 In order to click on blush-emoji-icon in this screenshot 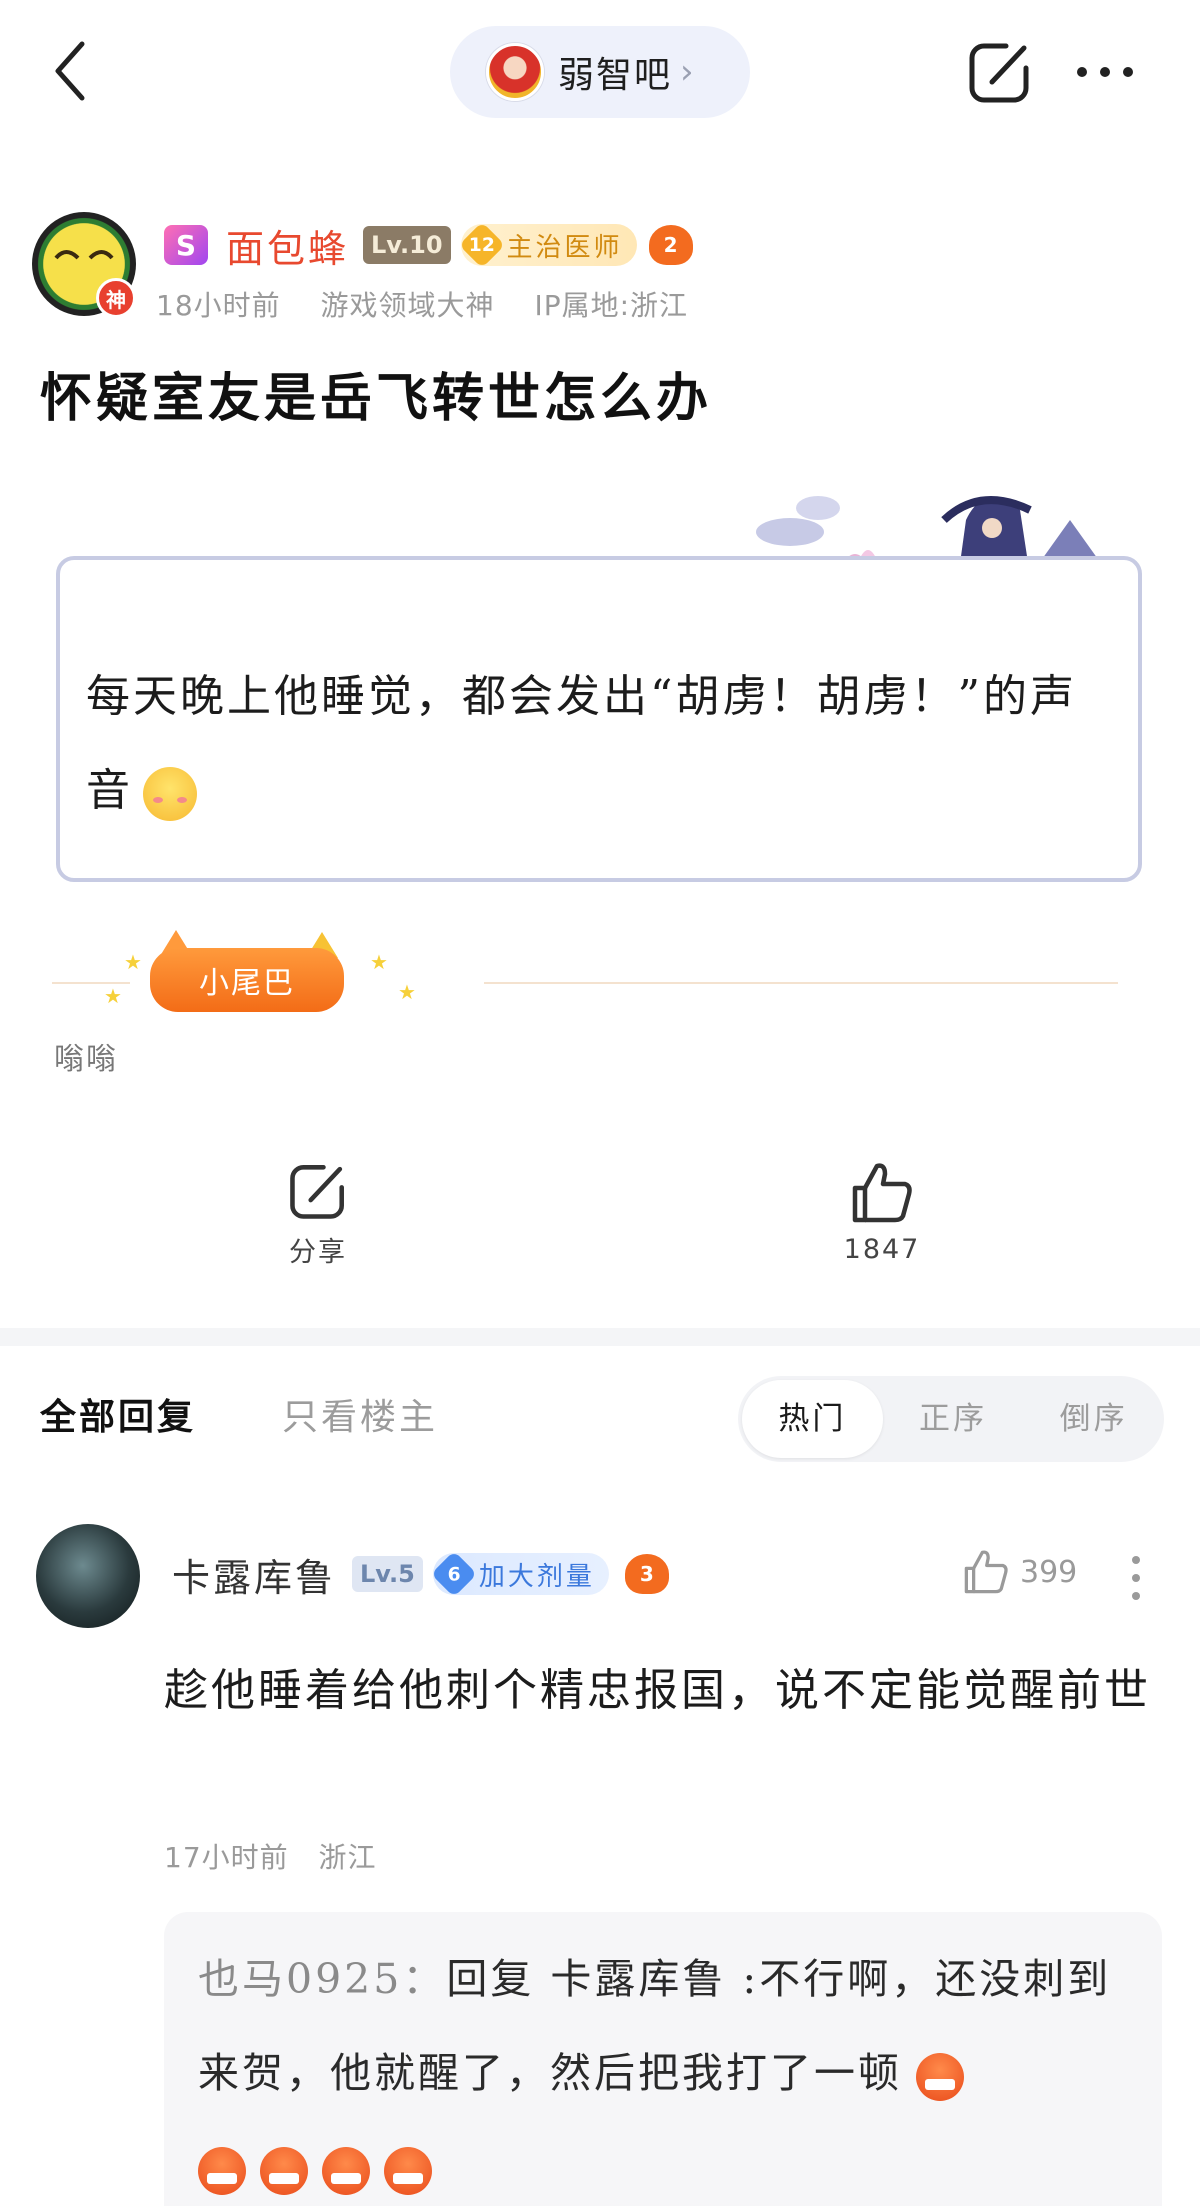, I will do `click(170, 793)`.